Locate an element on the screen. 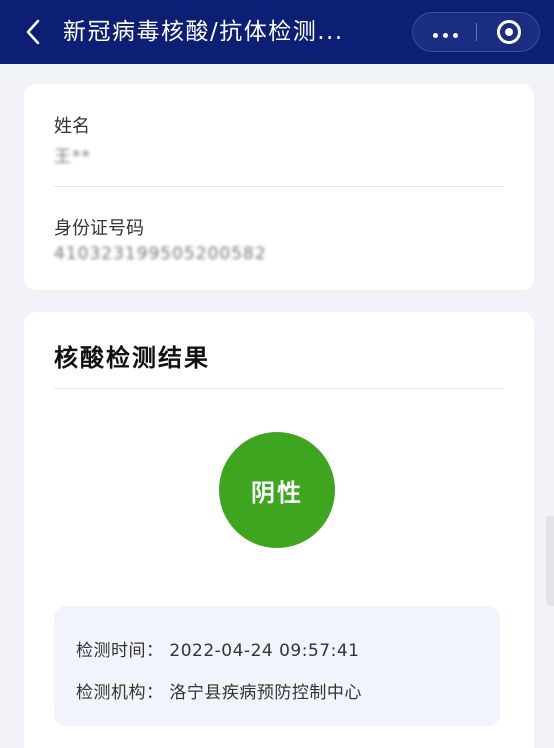  mini-program-capsule is located at coordinates (476, 32).